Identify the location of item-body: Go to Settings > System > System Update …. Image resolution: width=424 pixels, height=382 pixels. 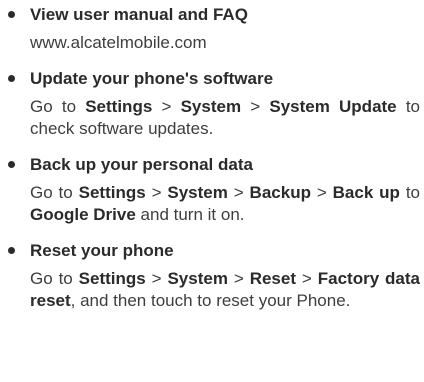
(225, 118).